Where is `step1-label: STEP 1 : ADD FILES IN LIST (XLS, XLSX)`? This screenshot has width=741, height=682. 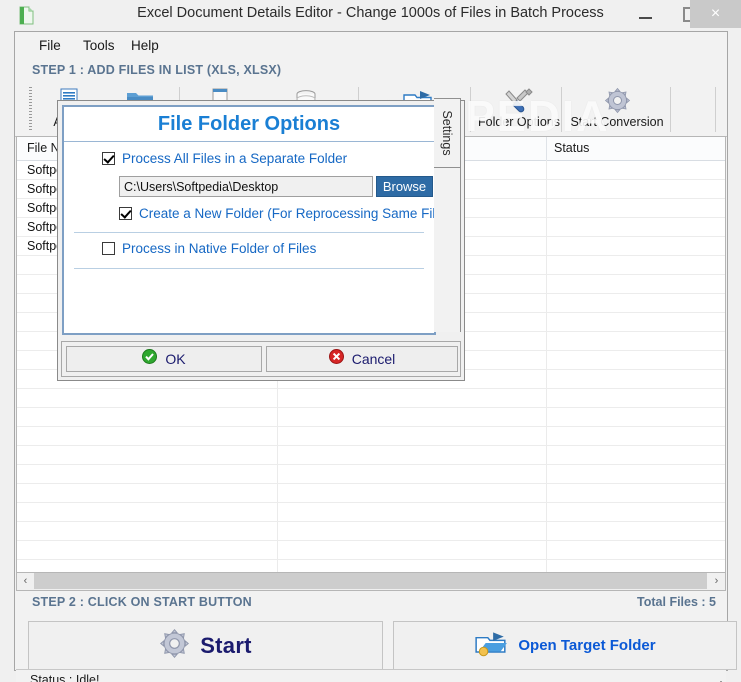 step1-label: STEP 1 : ADD FILES IN LIST (XLS, XLSX) is located at coordinates (157, 70).